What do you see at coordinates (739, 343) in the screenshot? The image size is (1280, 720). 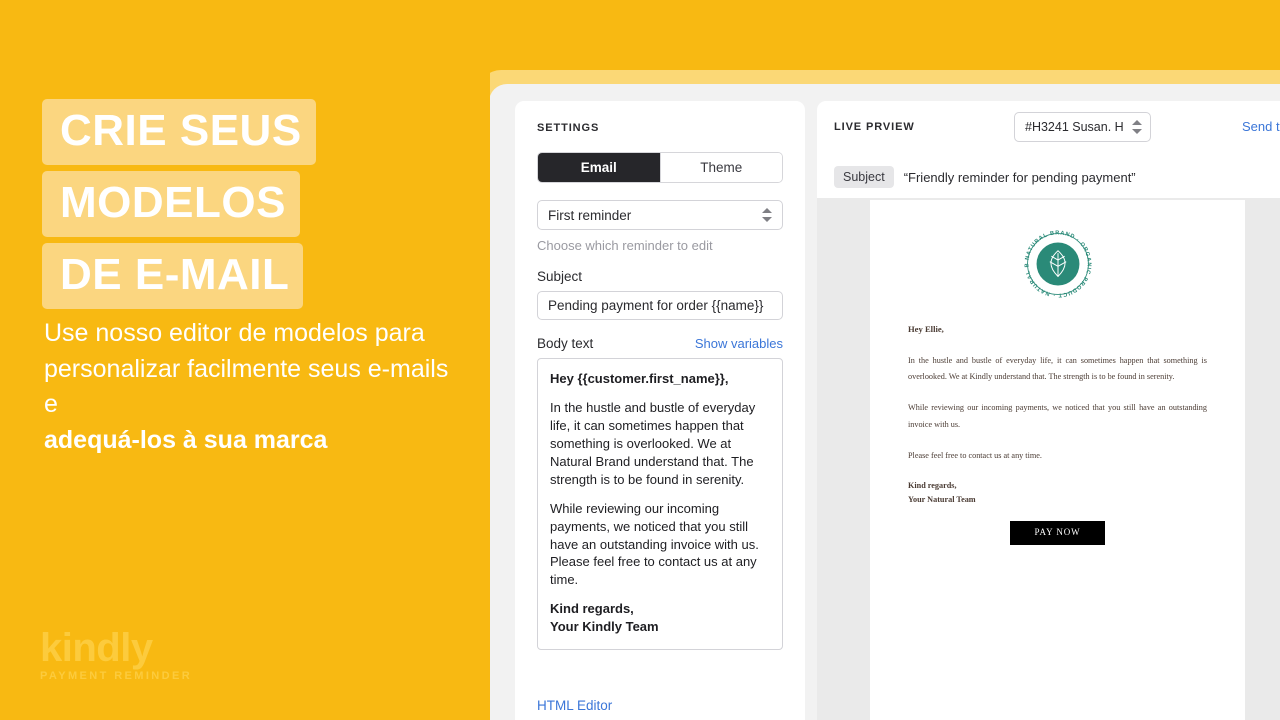 I see `show-variables-link: Show variables` at bounding box center [739, 343].